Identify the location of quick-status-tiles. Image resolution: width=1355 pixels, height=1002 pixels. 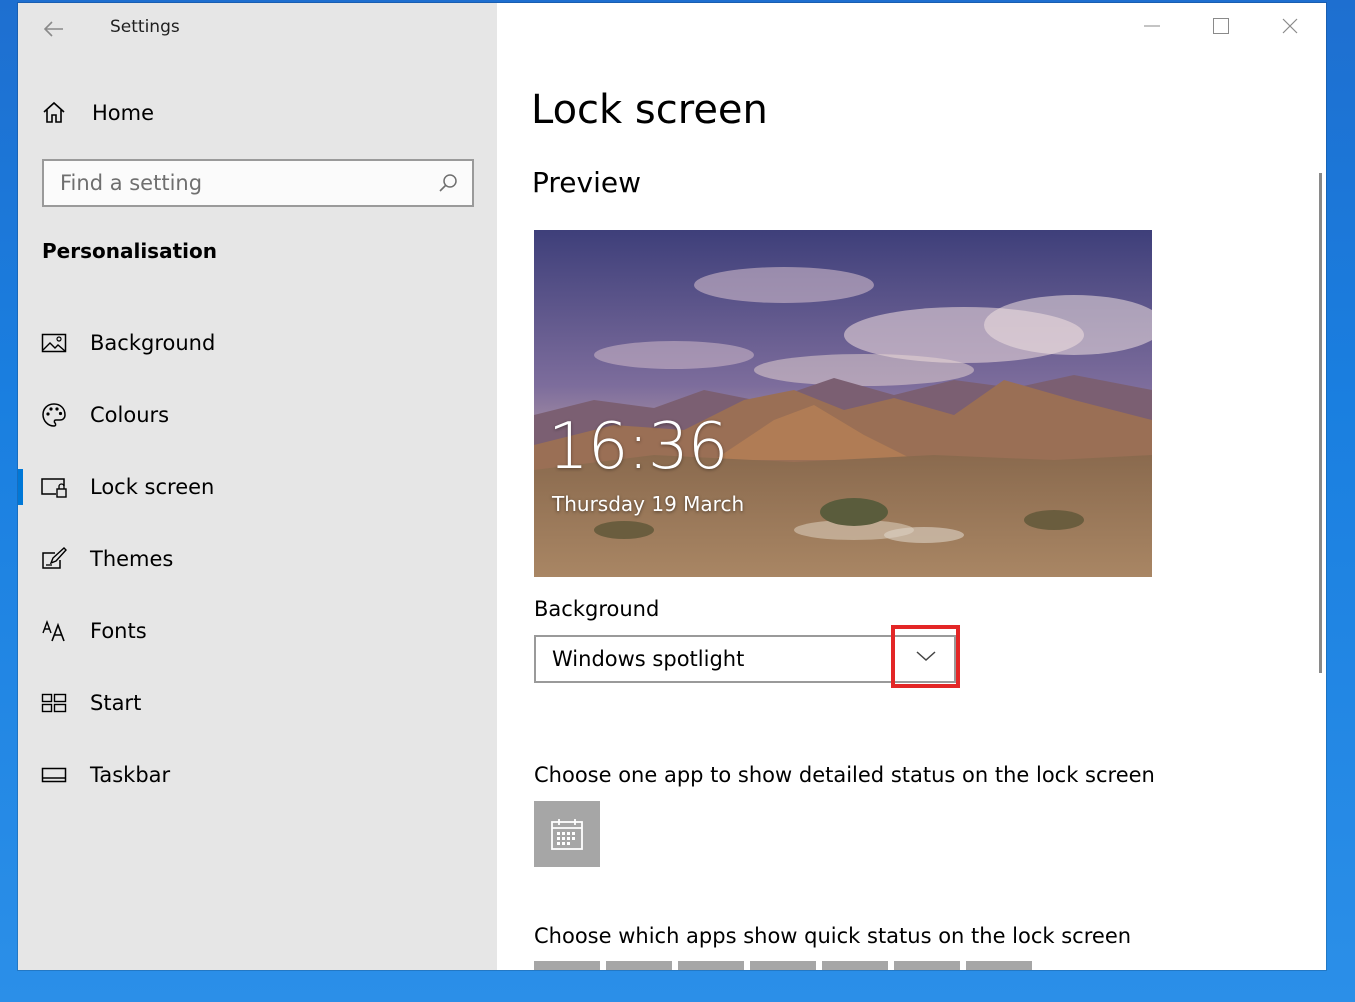
(786, 965).